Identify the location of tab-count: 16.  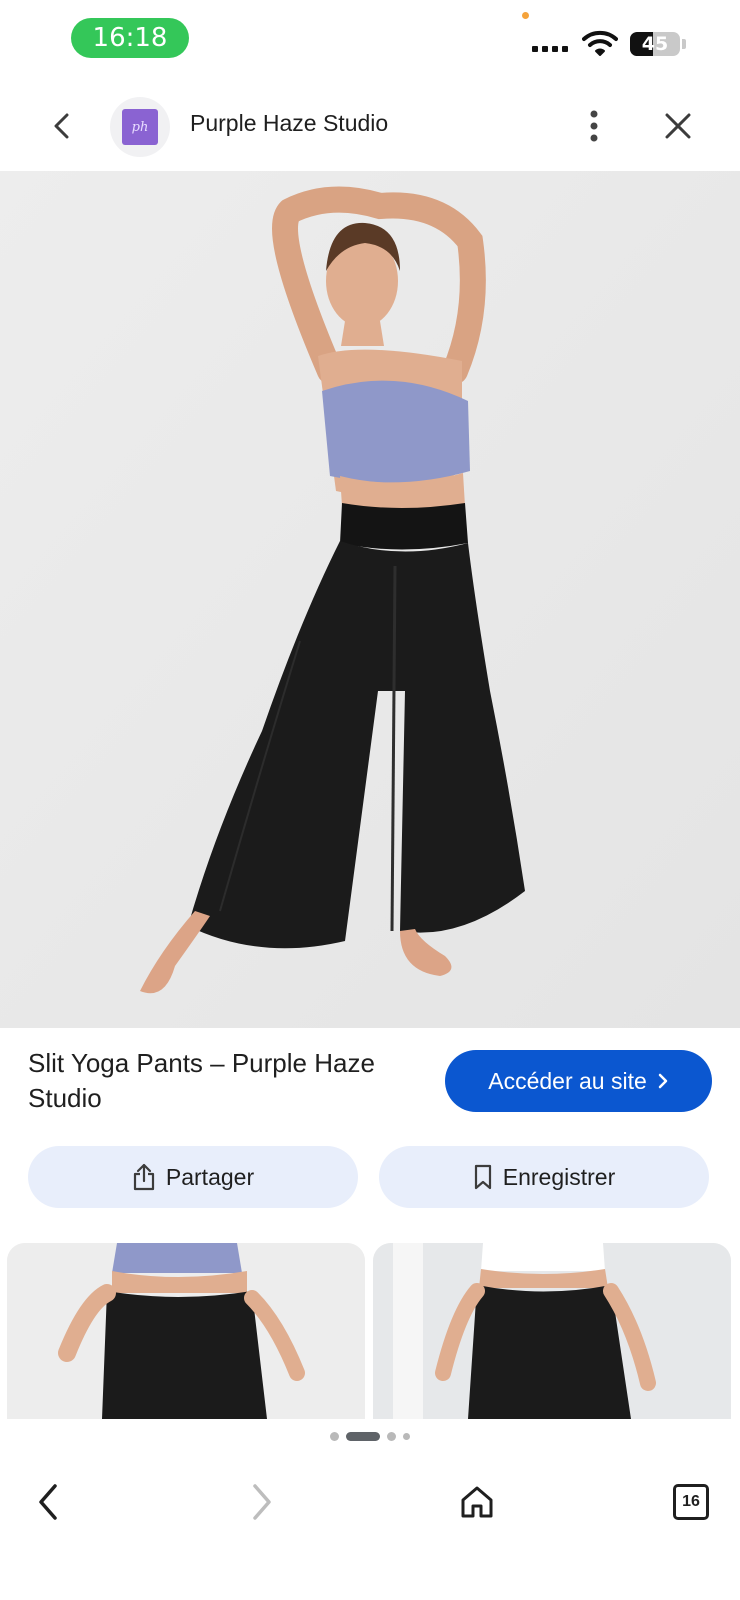
(691, 1501).